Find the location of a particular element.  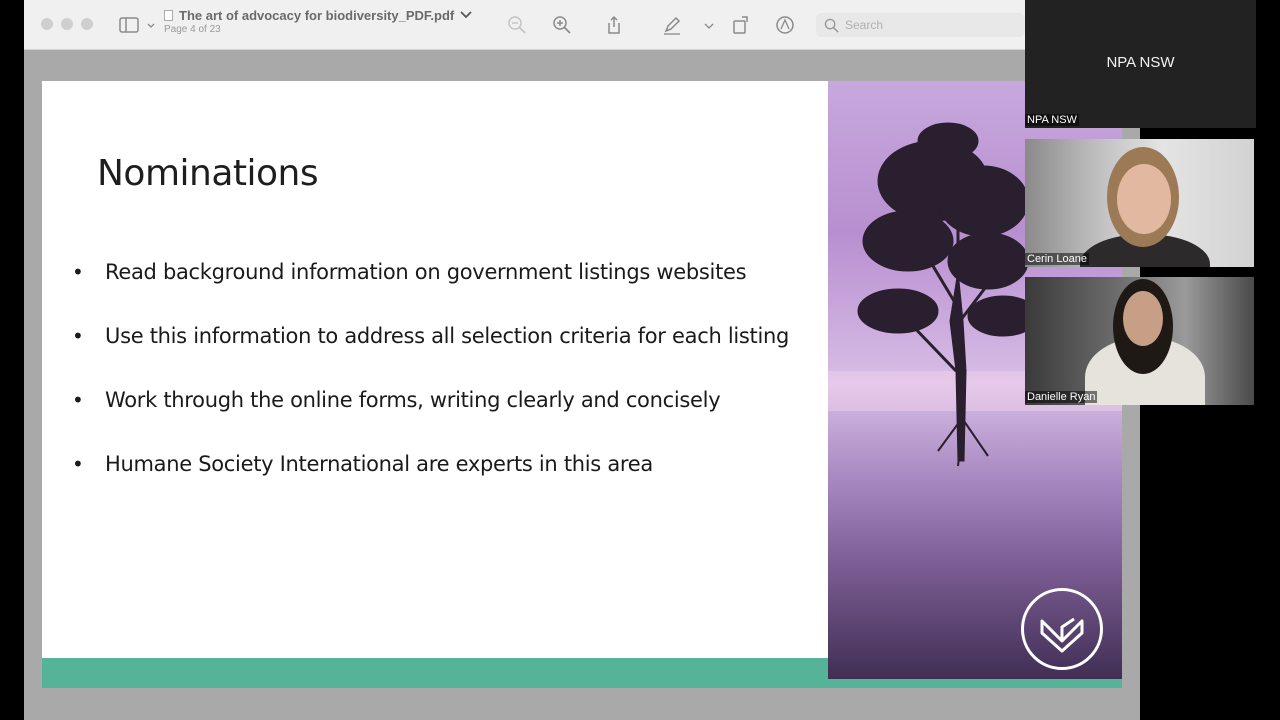

host-tile-title: NPA NSW is located at coordinates (1140, 62).